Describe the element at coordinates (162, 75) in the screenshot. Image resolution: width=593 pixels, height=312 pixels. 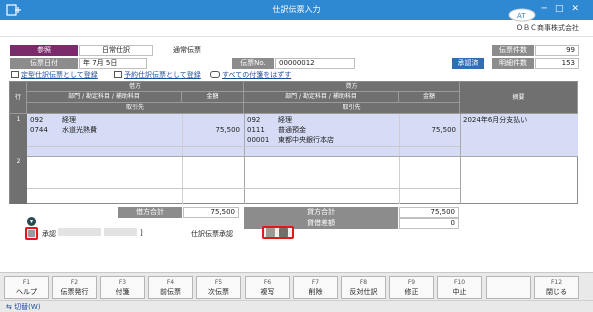
I see `register-scheduled-label: 予約仕訳伝票として登録` at that location.